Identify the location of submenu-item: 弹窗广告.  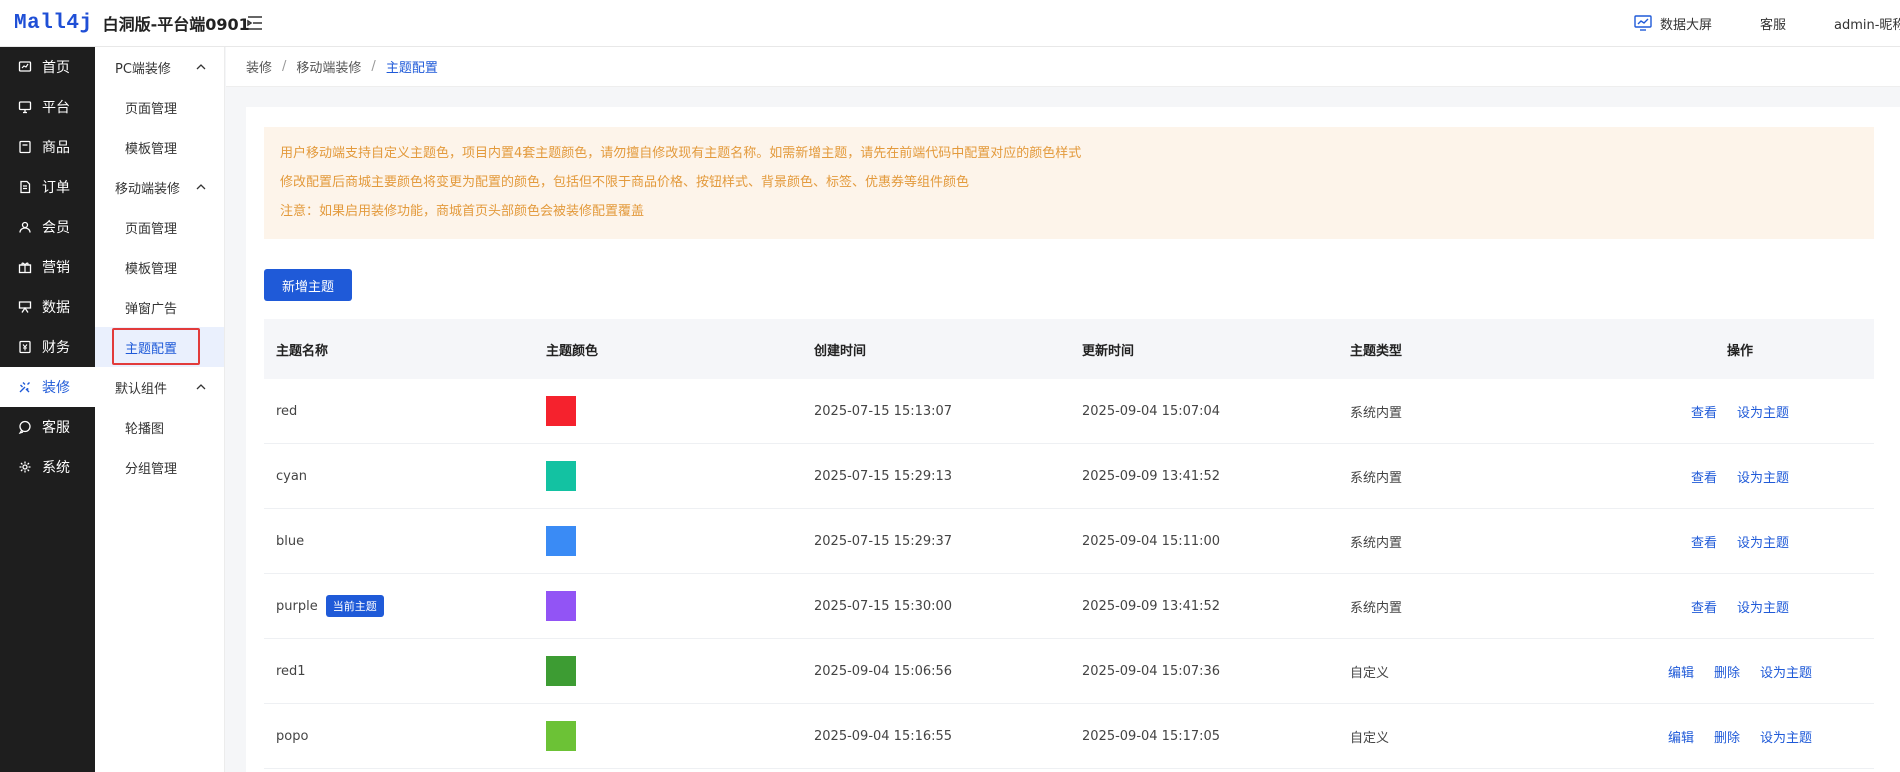
(159, 307).